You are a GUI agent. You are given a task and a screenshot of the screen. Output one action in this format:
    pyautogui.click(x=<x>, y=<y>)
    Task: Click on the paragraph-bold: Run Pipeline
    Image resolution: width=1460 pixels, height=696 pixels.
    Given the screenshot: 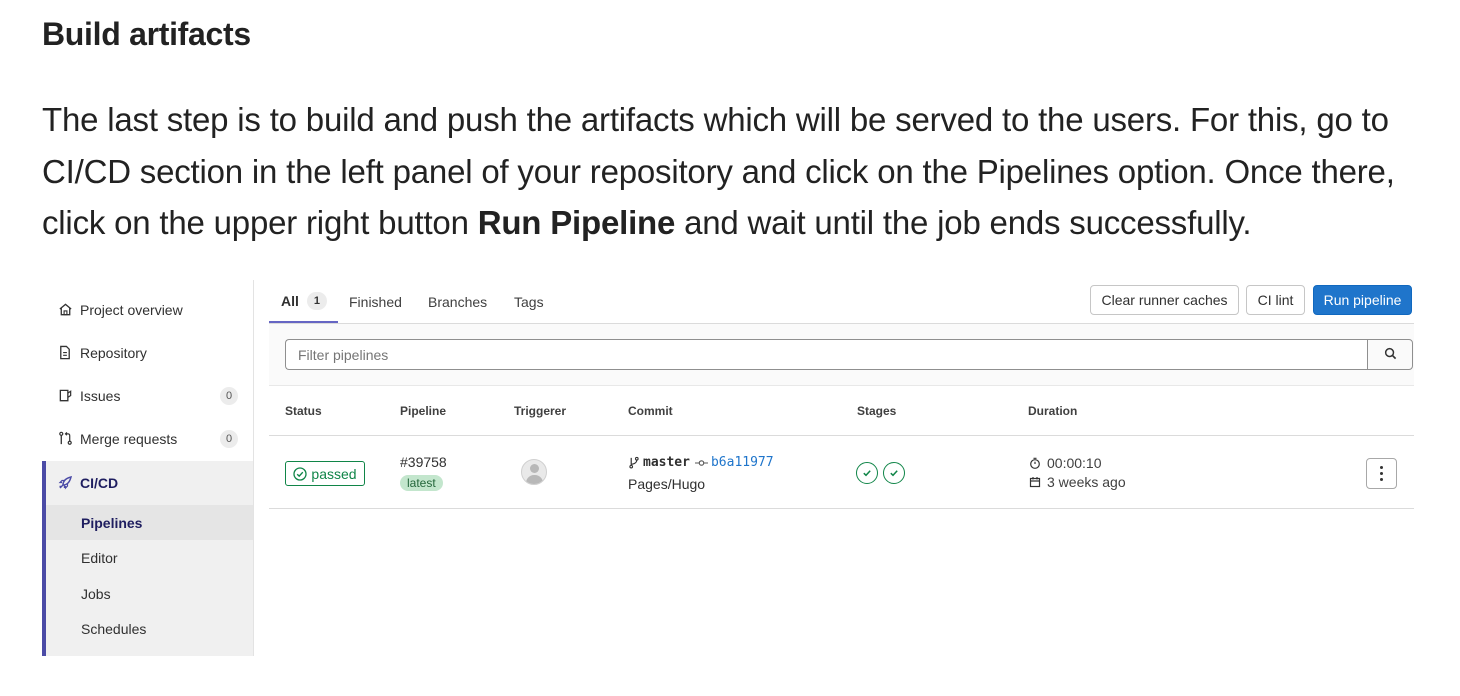 What is the action you would take?
    pyautogui.click(x=576, y=222)
    